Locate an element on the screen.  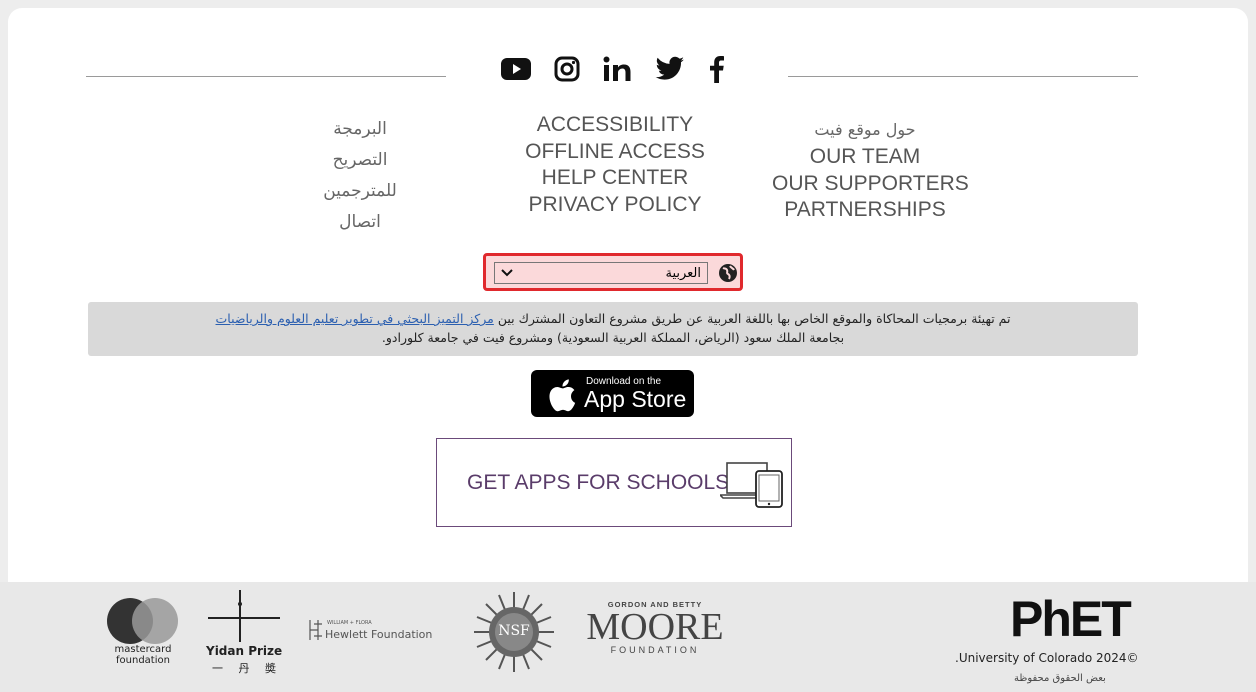
yidan-cn-text: 一 丹 奬 is located at coordinates (247, 668).